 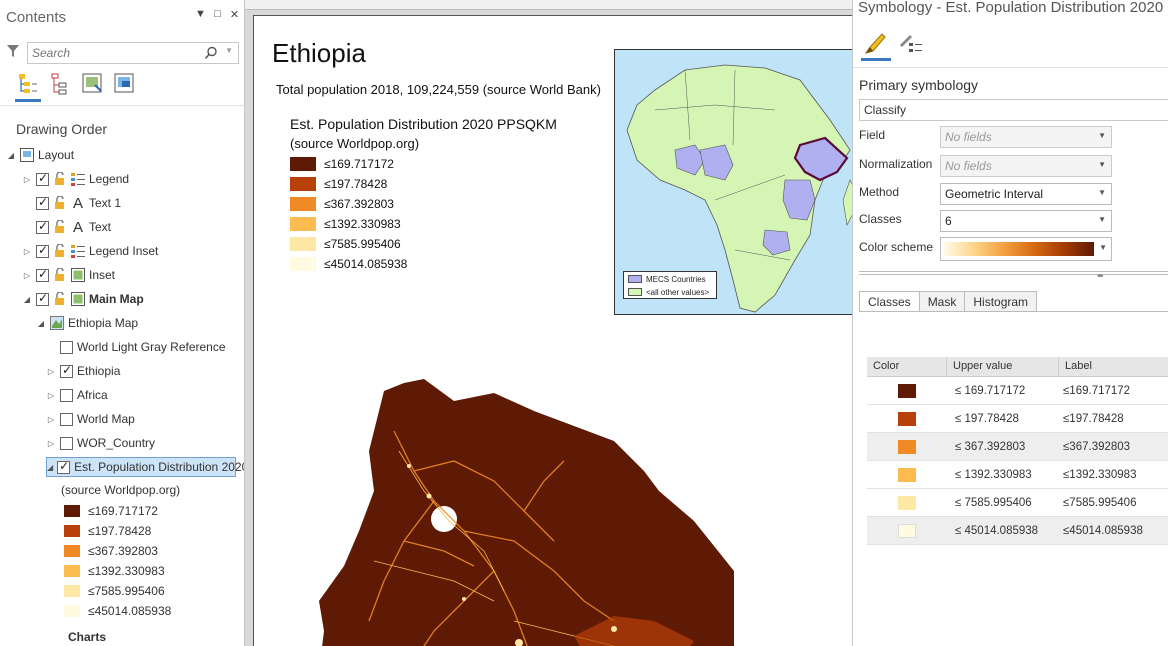 I want to click on classes-dropdown: 6 ▼, so click(x=1026, y=221).